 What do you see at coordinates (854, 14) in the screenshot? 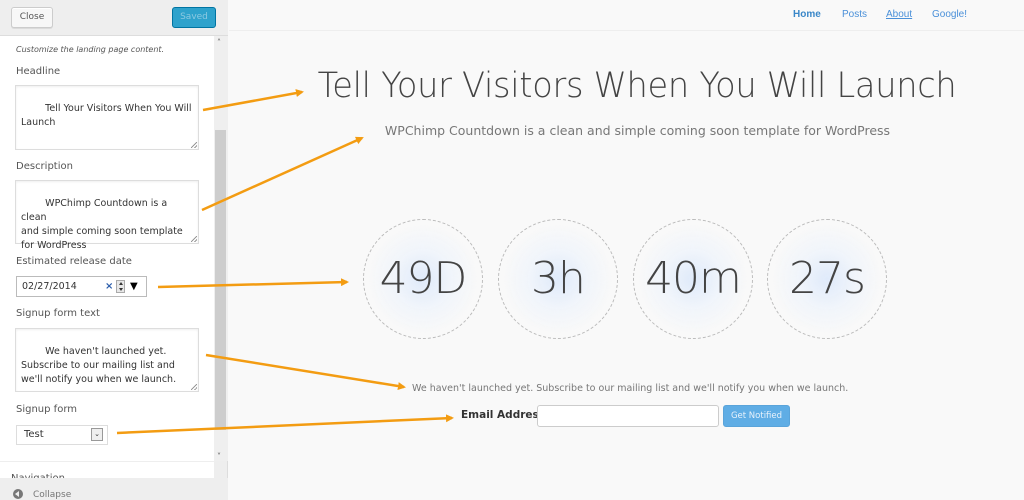
I see `nav-posts: Posts` at bounding box center [854, 14].